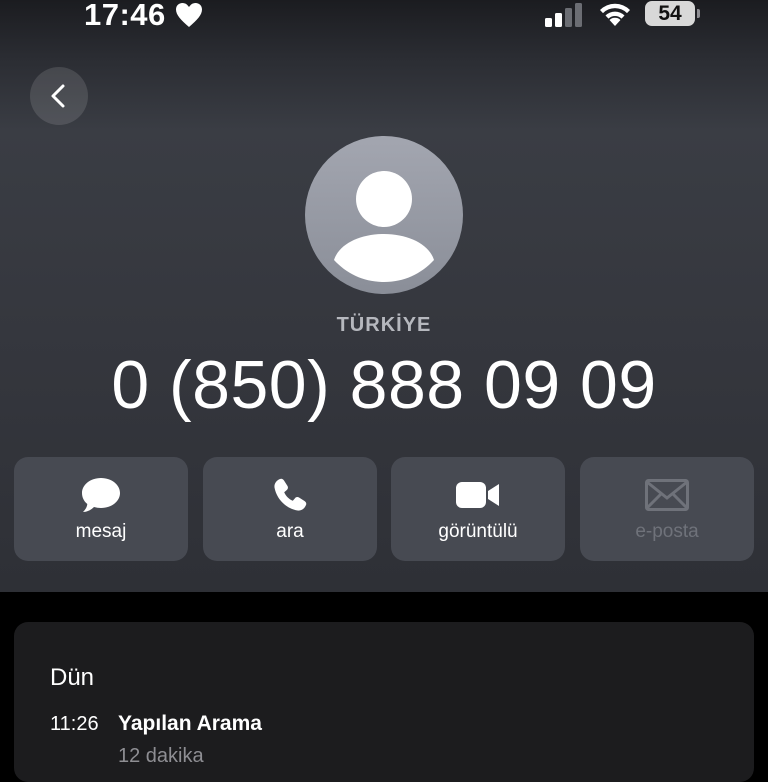 This screenshot has height=782, width=768. I want to click on heart-icon, so click(189, 15).